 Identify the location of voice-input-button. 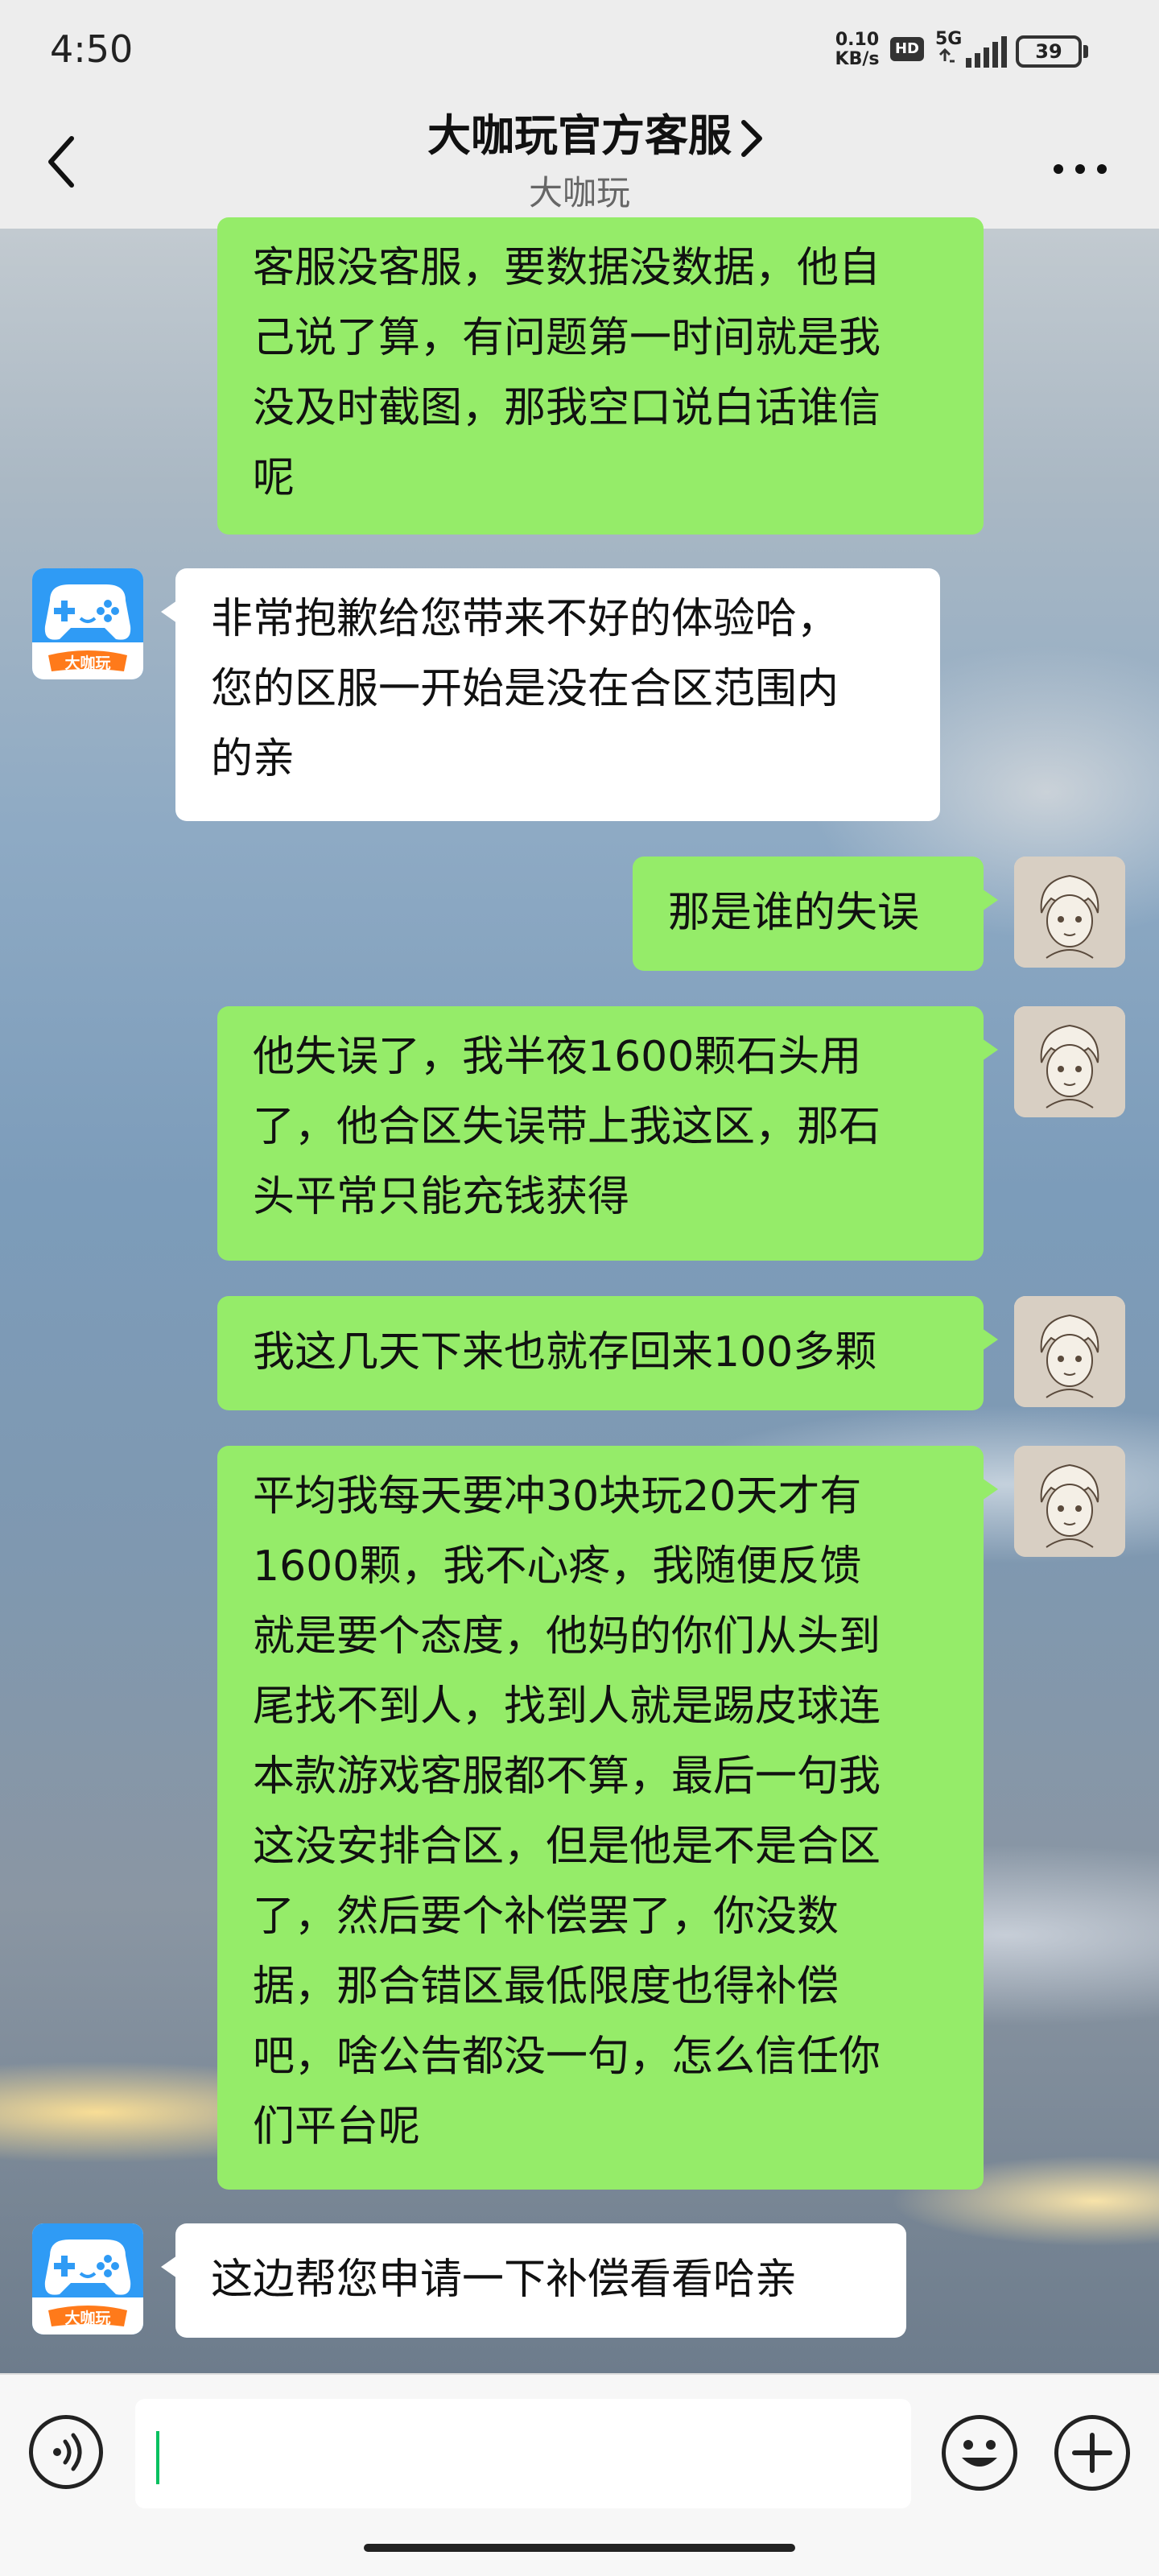
(66, 2452).